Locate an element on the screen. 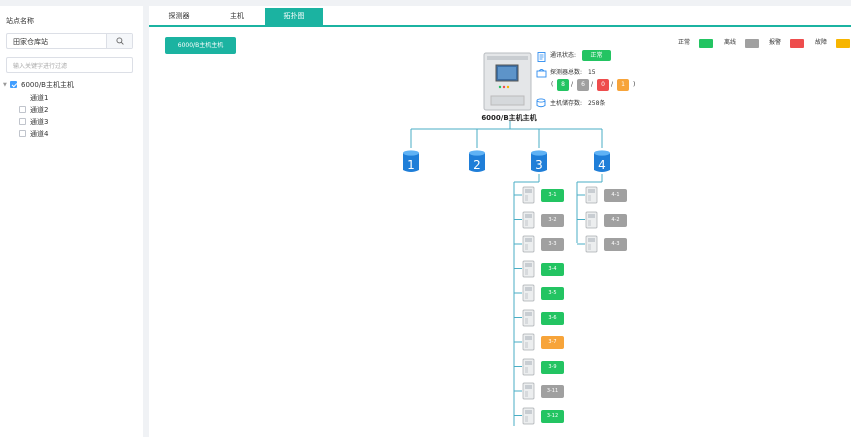 Image resolution: width=851 pixels, height=437 pixels. tree-item-label: 通道1 is located at coordinates (39, 98).